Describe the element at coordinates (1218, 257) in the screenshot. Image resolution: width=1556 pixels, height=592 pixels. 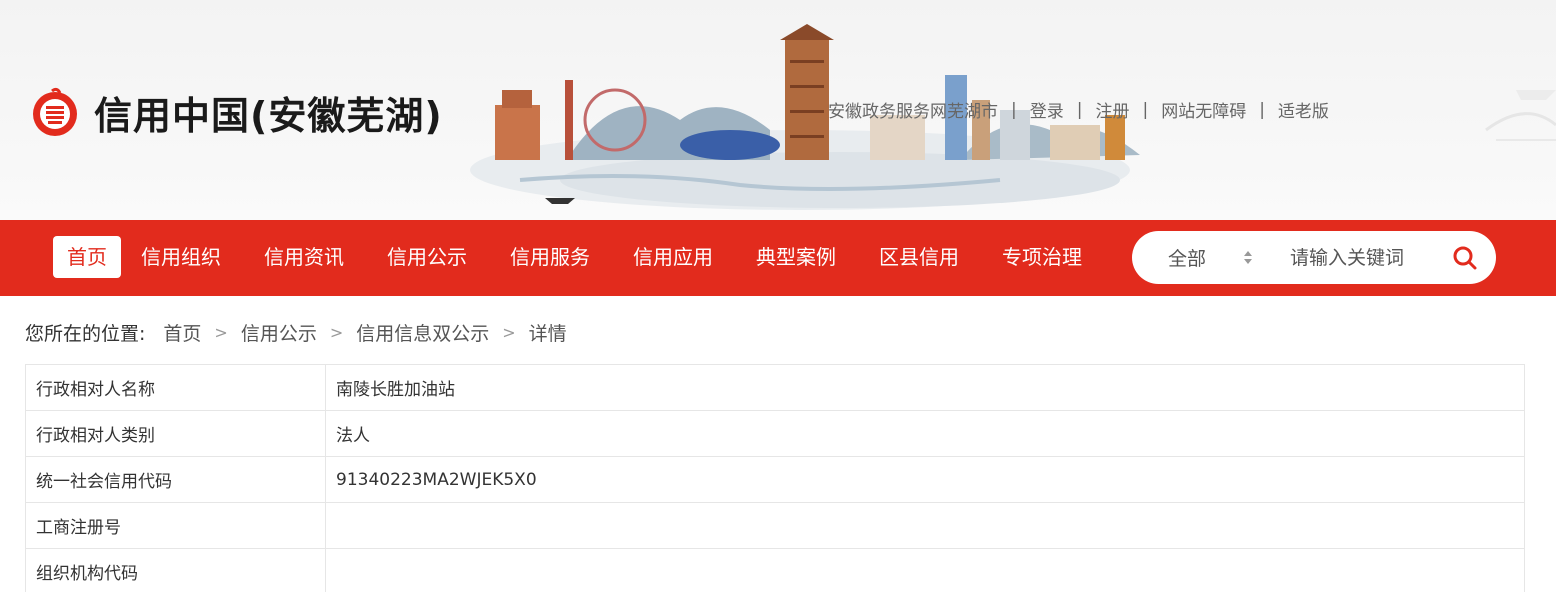
I see `search-scope-select: 全部` at that location.